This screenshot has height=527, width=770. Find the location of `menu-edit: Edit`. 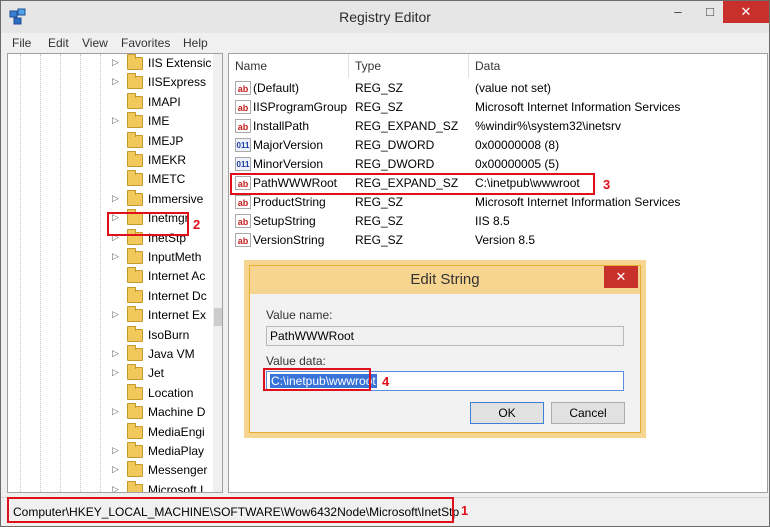

menu-edit: Edit is located at coordinates (58, 43).